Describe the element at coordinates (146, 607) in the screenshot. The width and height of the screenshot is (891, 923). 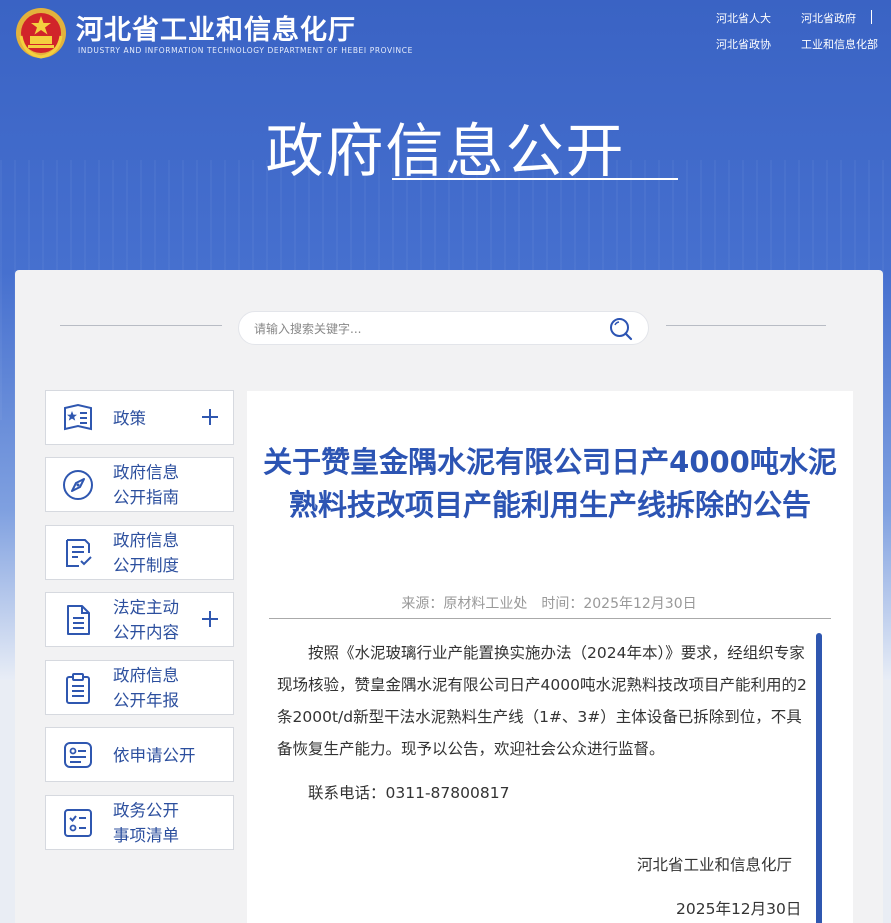
I see `sidebar-item-label: 法定主动` at that location.